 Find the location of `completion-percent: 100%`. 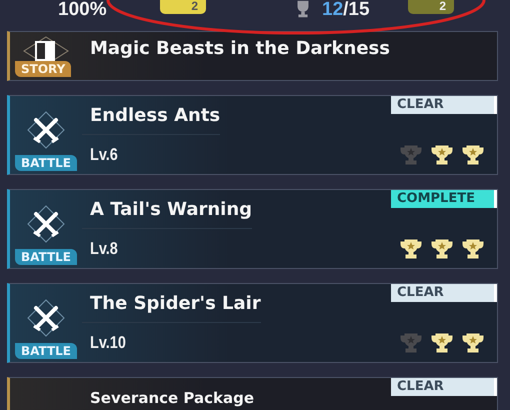

completion-percent: 100% is located at coordinates (82, 10).